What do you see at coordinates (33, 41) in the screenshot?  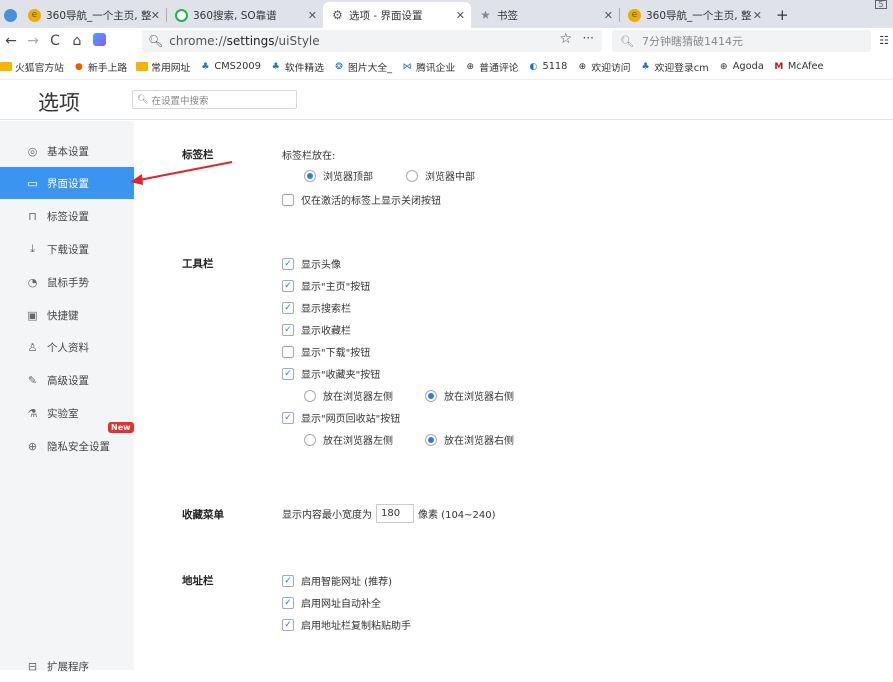 I see `forward-icon: →` at bounding box center [33, 41].